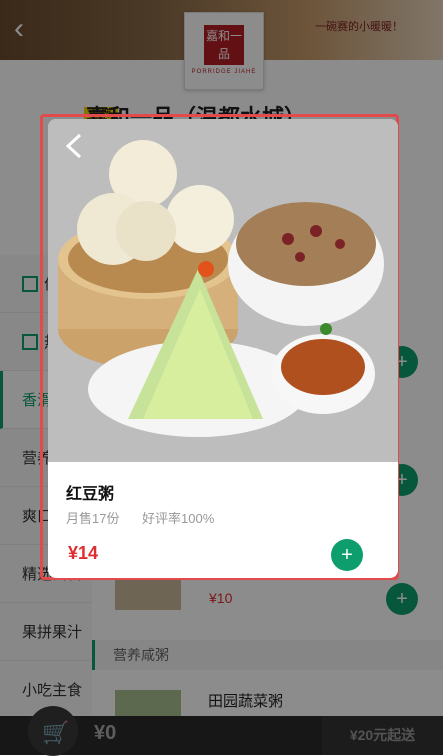 This screenshot has width=443, height=756. Describe the element at coordinates (178, 518) in the screenshot. I see `rating: 好评率100%` at that location.